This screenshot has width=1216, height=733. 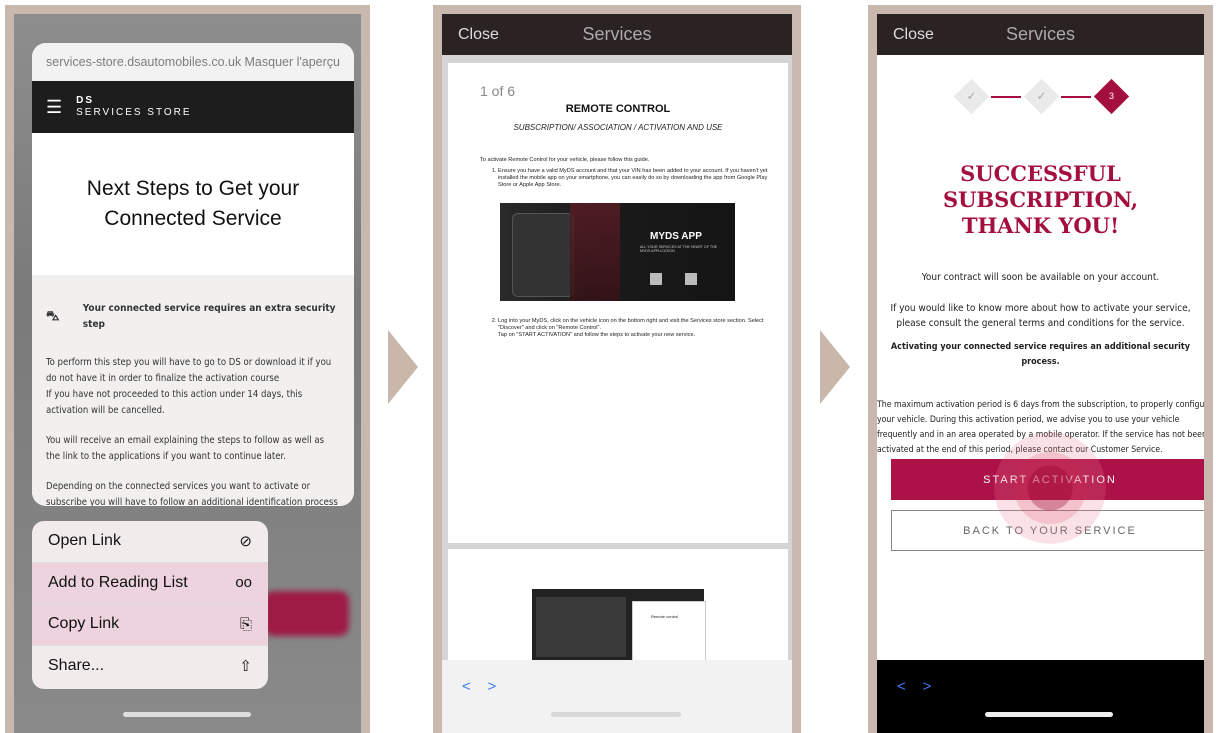 What do you see at coordinates (150, 625) in the screenshot?
I see `menu-copy-link: Copy Link ⎘` at bounding box center [150, 625].